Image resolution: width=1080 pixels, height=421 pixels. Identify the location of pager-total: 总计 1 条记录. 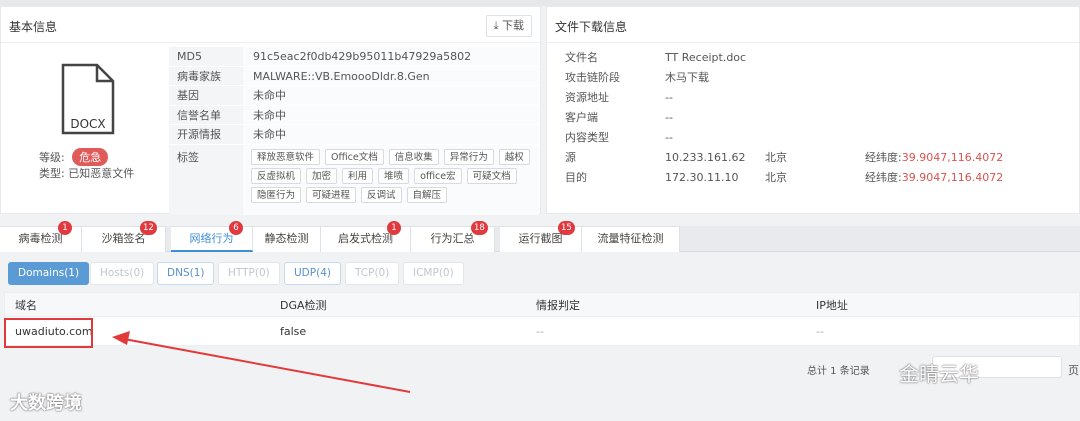
(838, 371).